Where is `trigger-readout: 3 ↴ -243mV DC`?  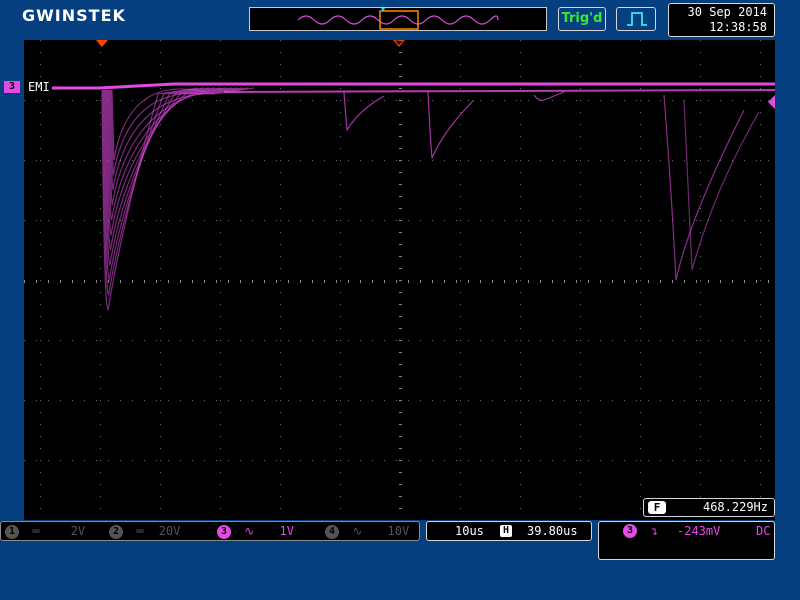 trigger-readout: 3 ↴ -243mV DC is located at coordinates (686, 540).